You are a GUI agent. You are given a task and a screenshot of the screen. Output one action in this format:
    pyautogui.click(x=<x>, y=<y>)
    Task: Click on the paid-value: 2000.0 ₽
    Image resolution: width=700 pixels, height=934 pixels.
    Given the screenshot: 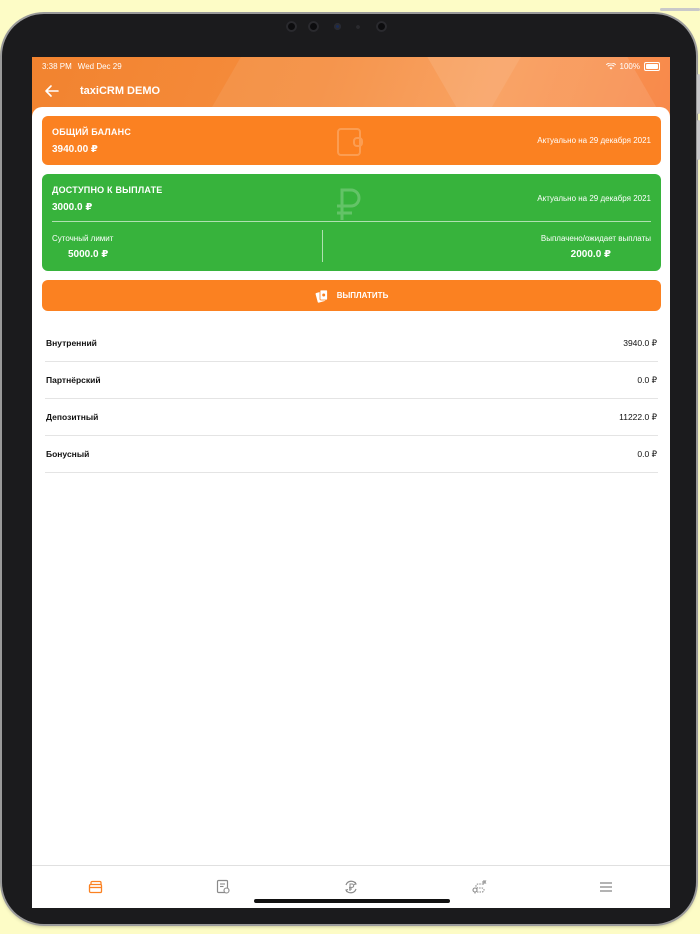 What is the action you would take?
    pyautogui.click(x=590, y=254)
    